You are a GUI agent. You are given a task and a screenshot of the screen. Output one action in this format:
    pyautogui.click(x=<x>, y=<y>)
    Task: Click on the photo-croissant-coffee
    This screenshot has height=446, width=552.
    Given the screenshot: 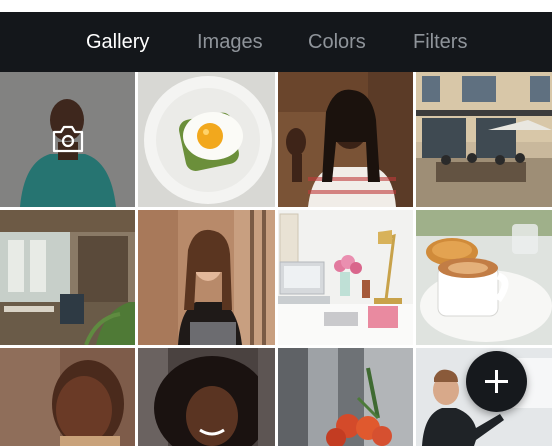 What is the action you would take?
    pyautogui.click(x=484, y=277)
    